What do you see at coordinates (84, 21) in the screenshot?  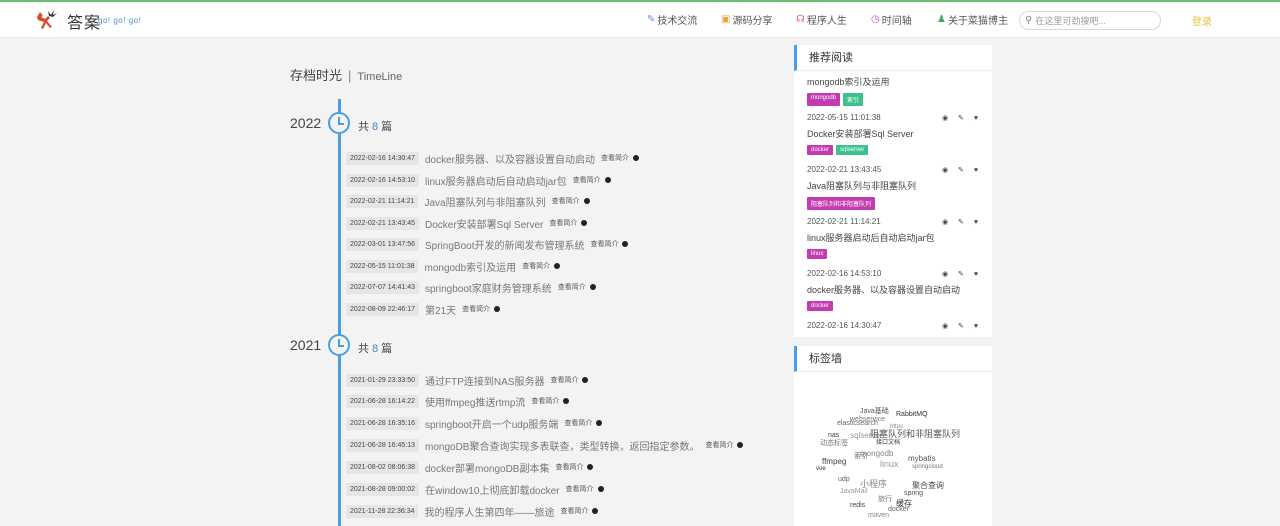 I see `logo-text: 答案` at bounding box center [84, 21].